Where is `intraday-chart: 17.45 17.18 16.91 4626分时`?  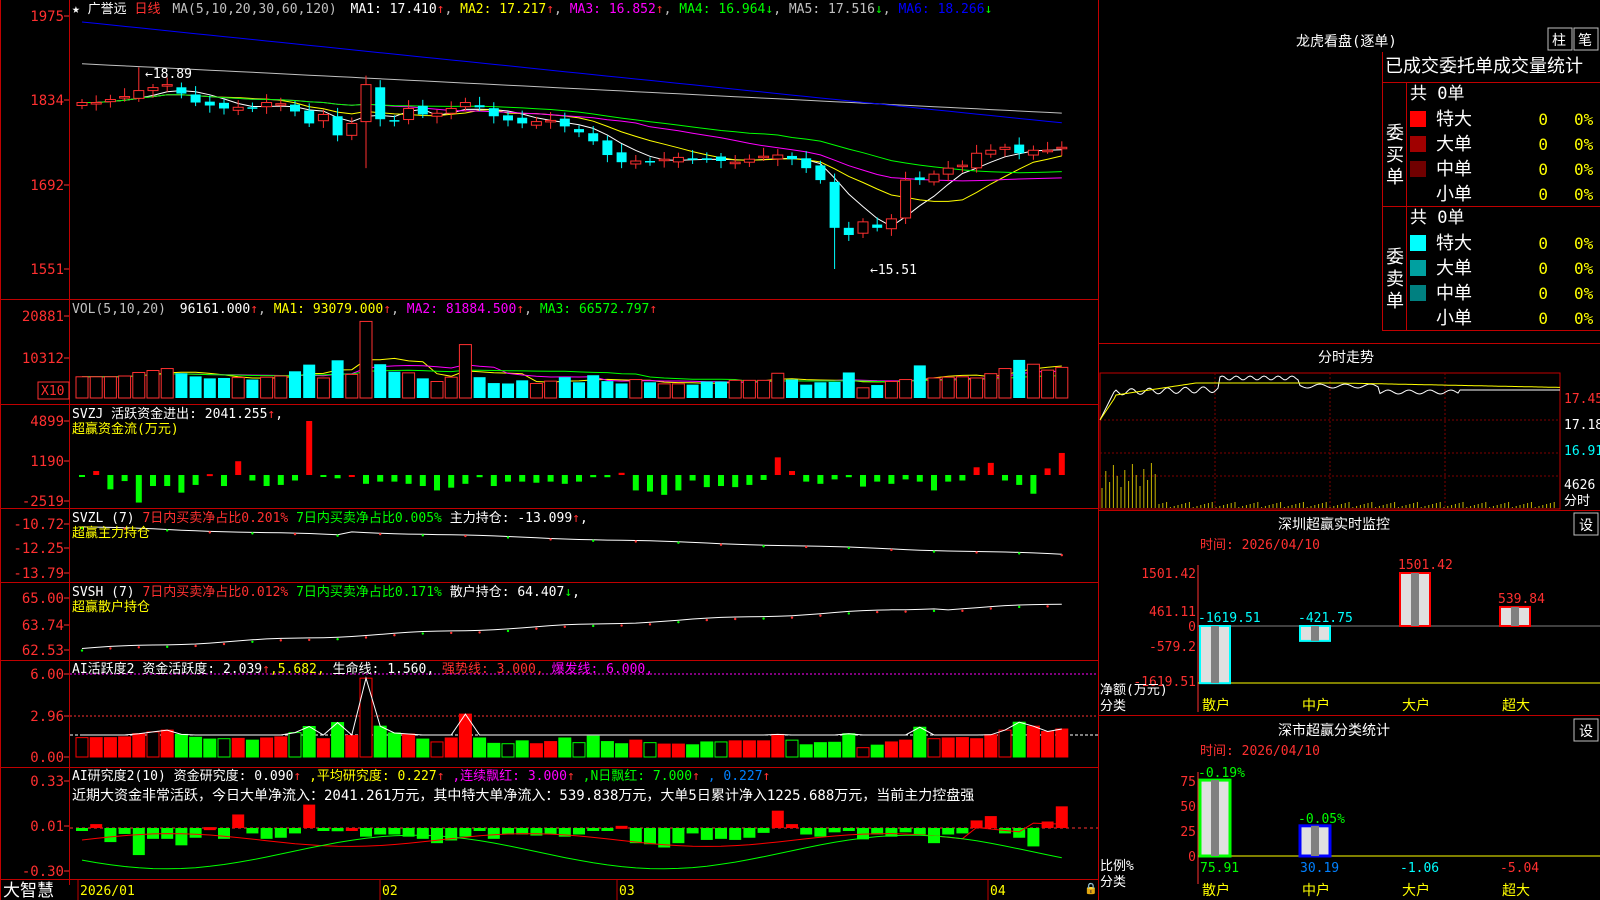 intraday-chart: 17.45 17.18 16.91 4626分时 is located at coordinates (1349, 441).